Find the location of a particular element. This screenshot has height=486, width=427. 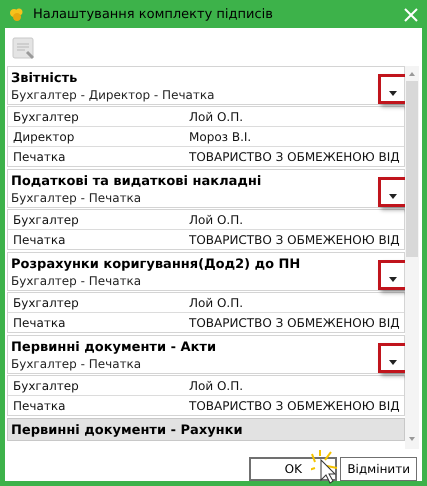

group-header: Розрахунки коригування(Дод2) до ПН Бухгалтер - Печатка is located at coordinates (206, 271).